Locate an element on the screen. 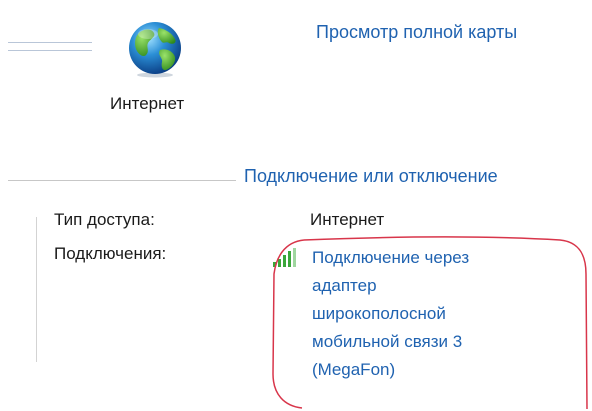 This screenshot has height=411, width=592. view-full-map-link: Просмотр полной карты is located at coordinates (416, 32).